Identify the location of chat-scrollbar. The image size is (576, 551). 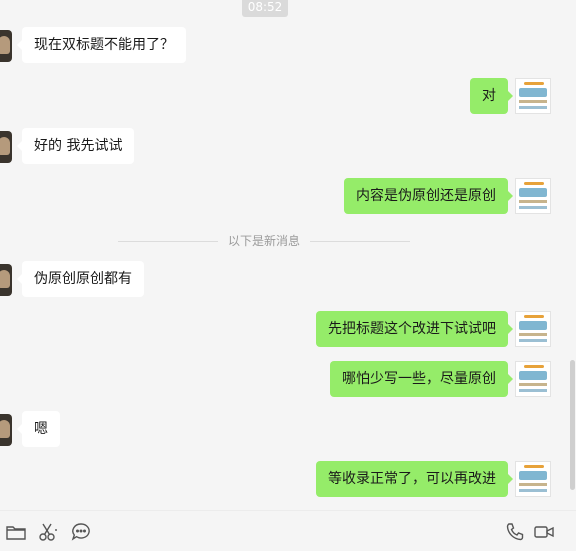
(572, 425).